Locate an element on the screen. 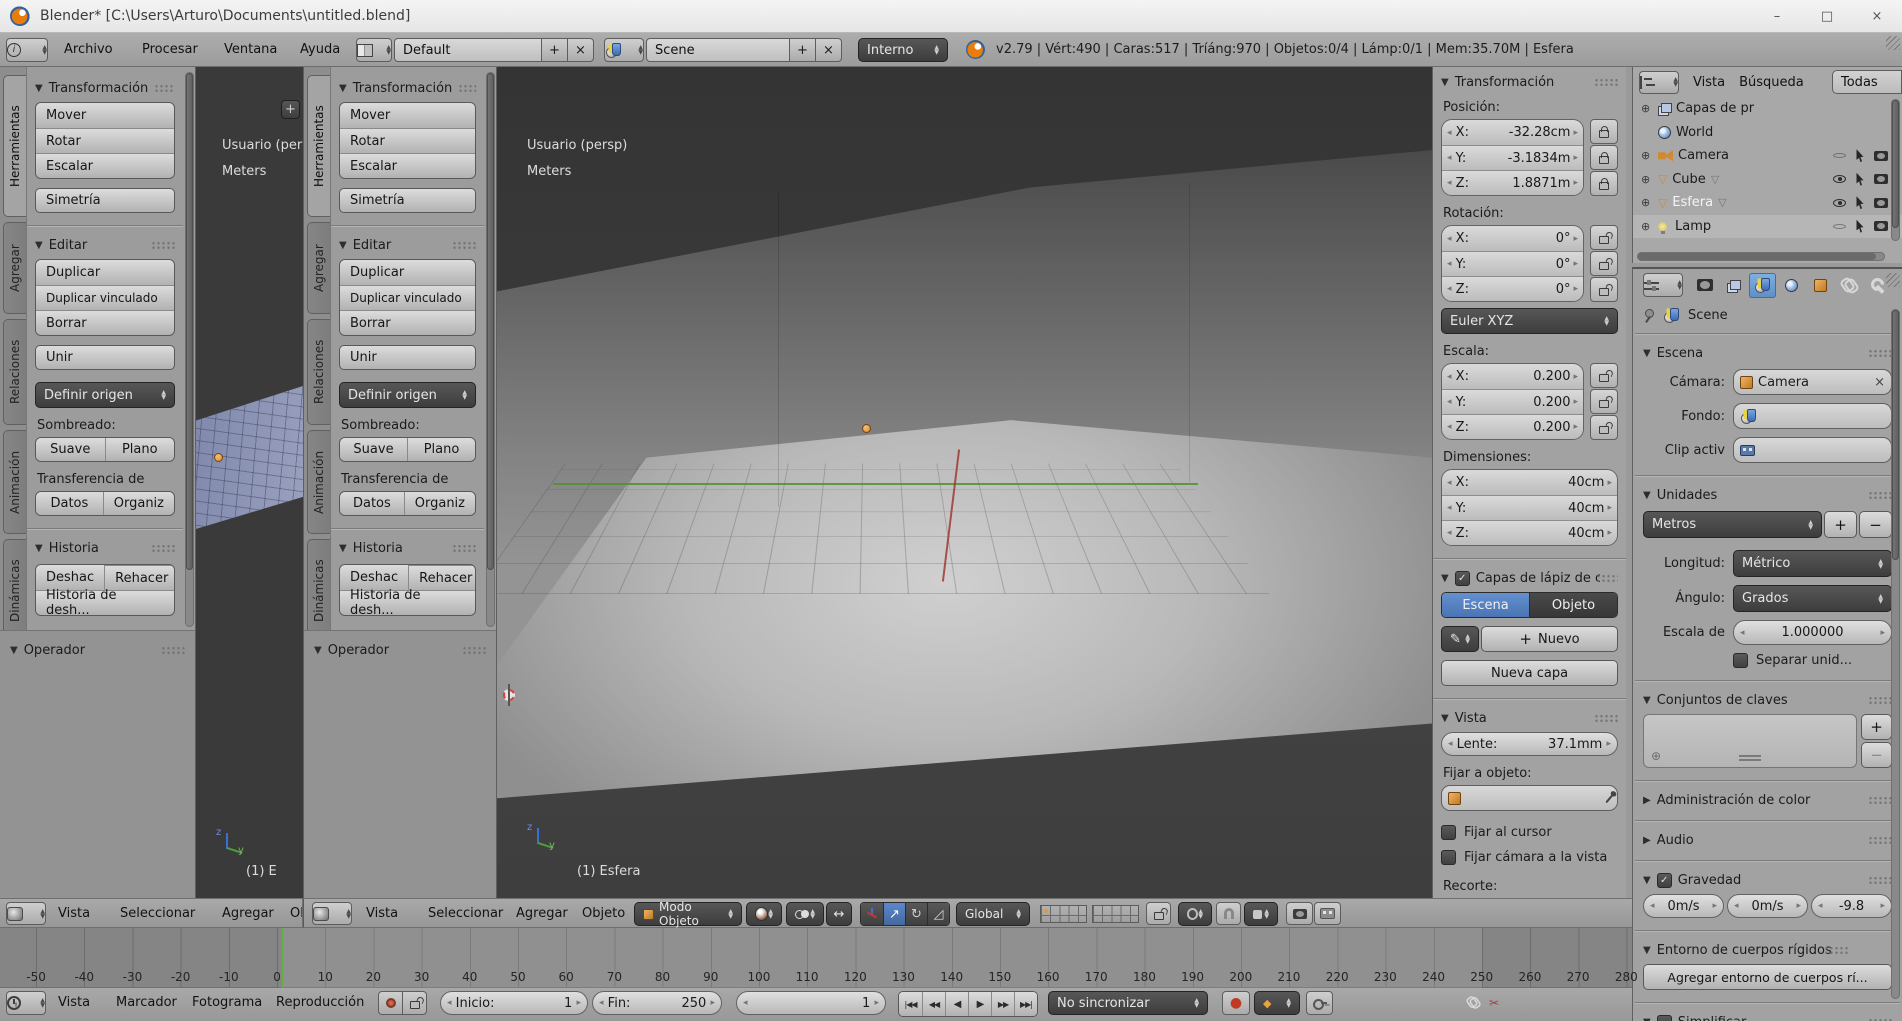 The height and width of the screenshot is (1021, 1902). tab-render is located at coordinates (1704, 285).